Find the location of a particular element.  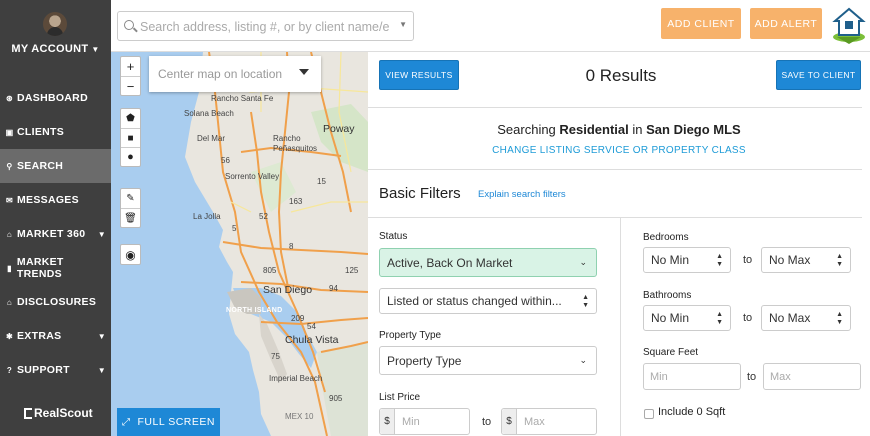

map-label-mex-10: MEX 10 is located at coordinates (299, 416).